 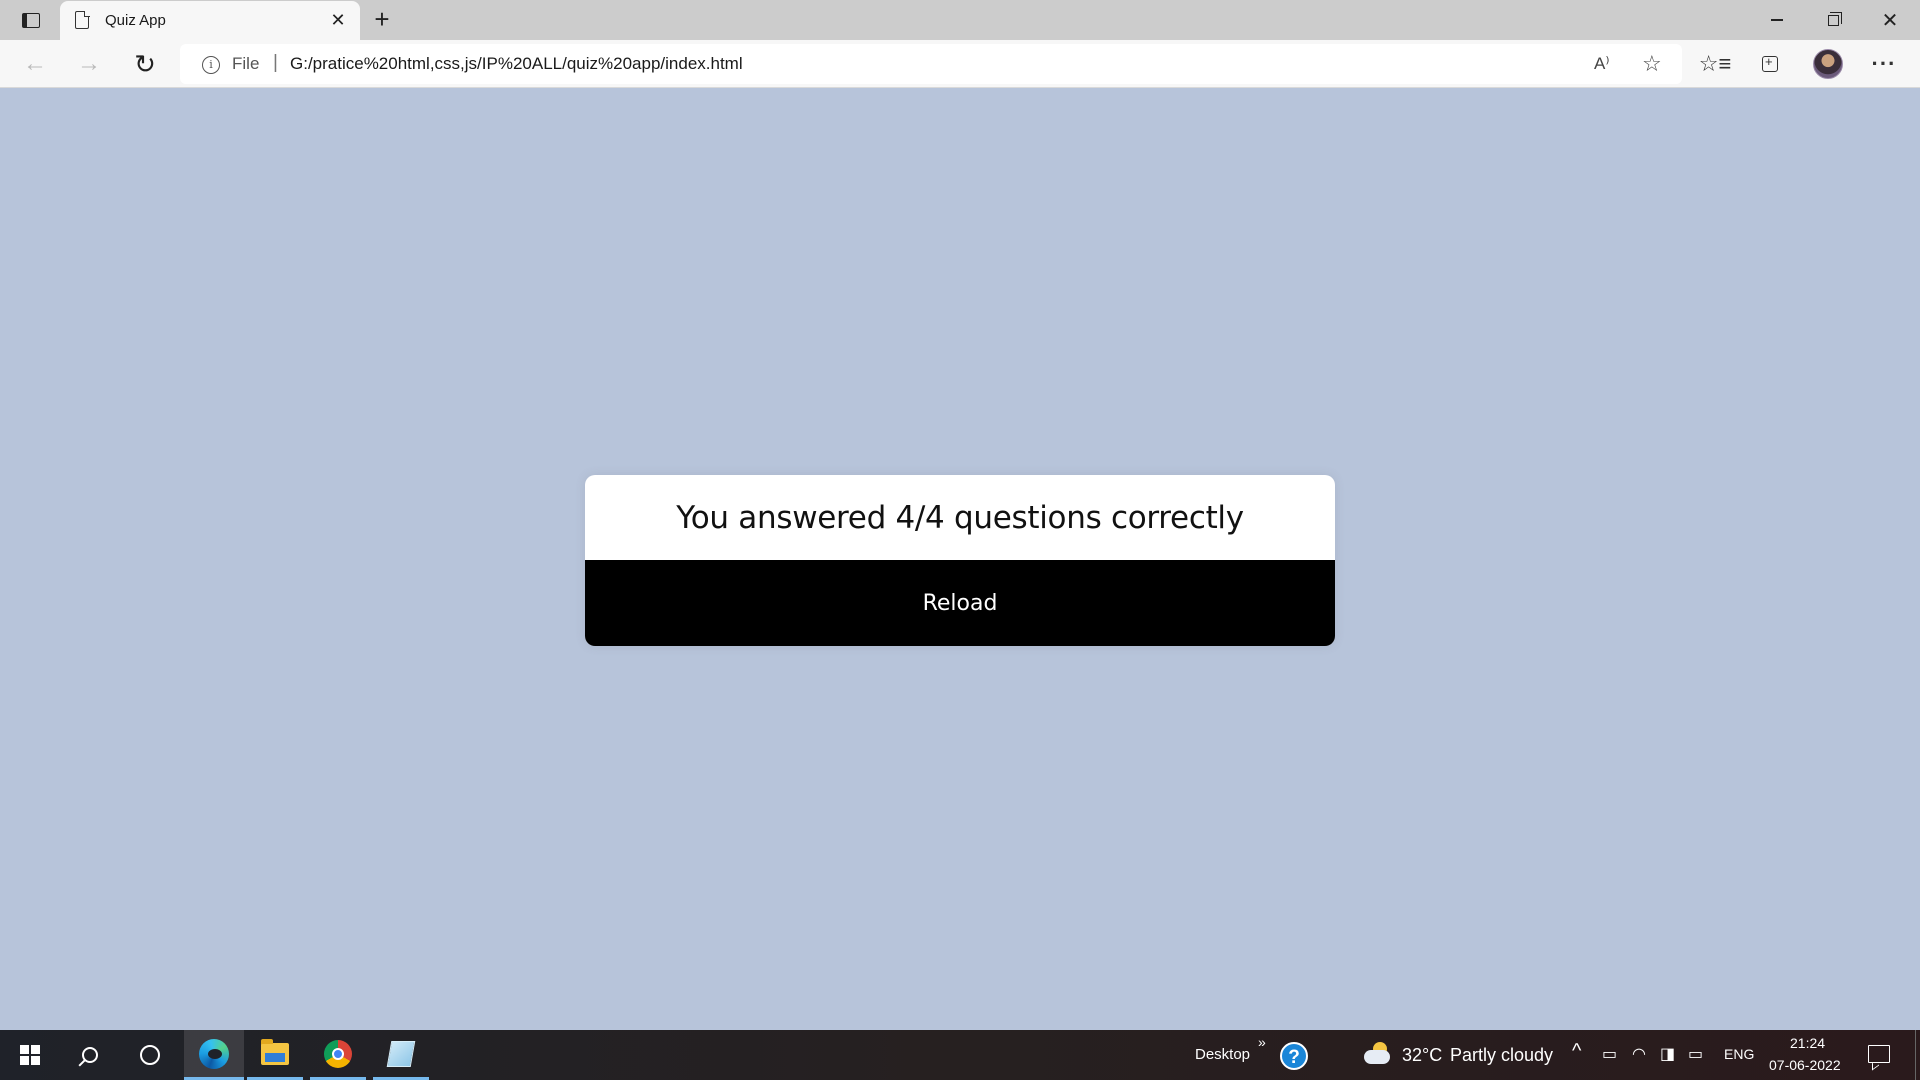 I want to click on show-desktop-button, so click(x=1915, y=1055).